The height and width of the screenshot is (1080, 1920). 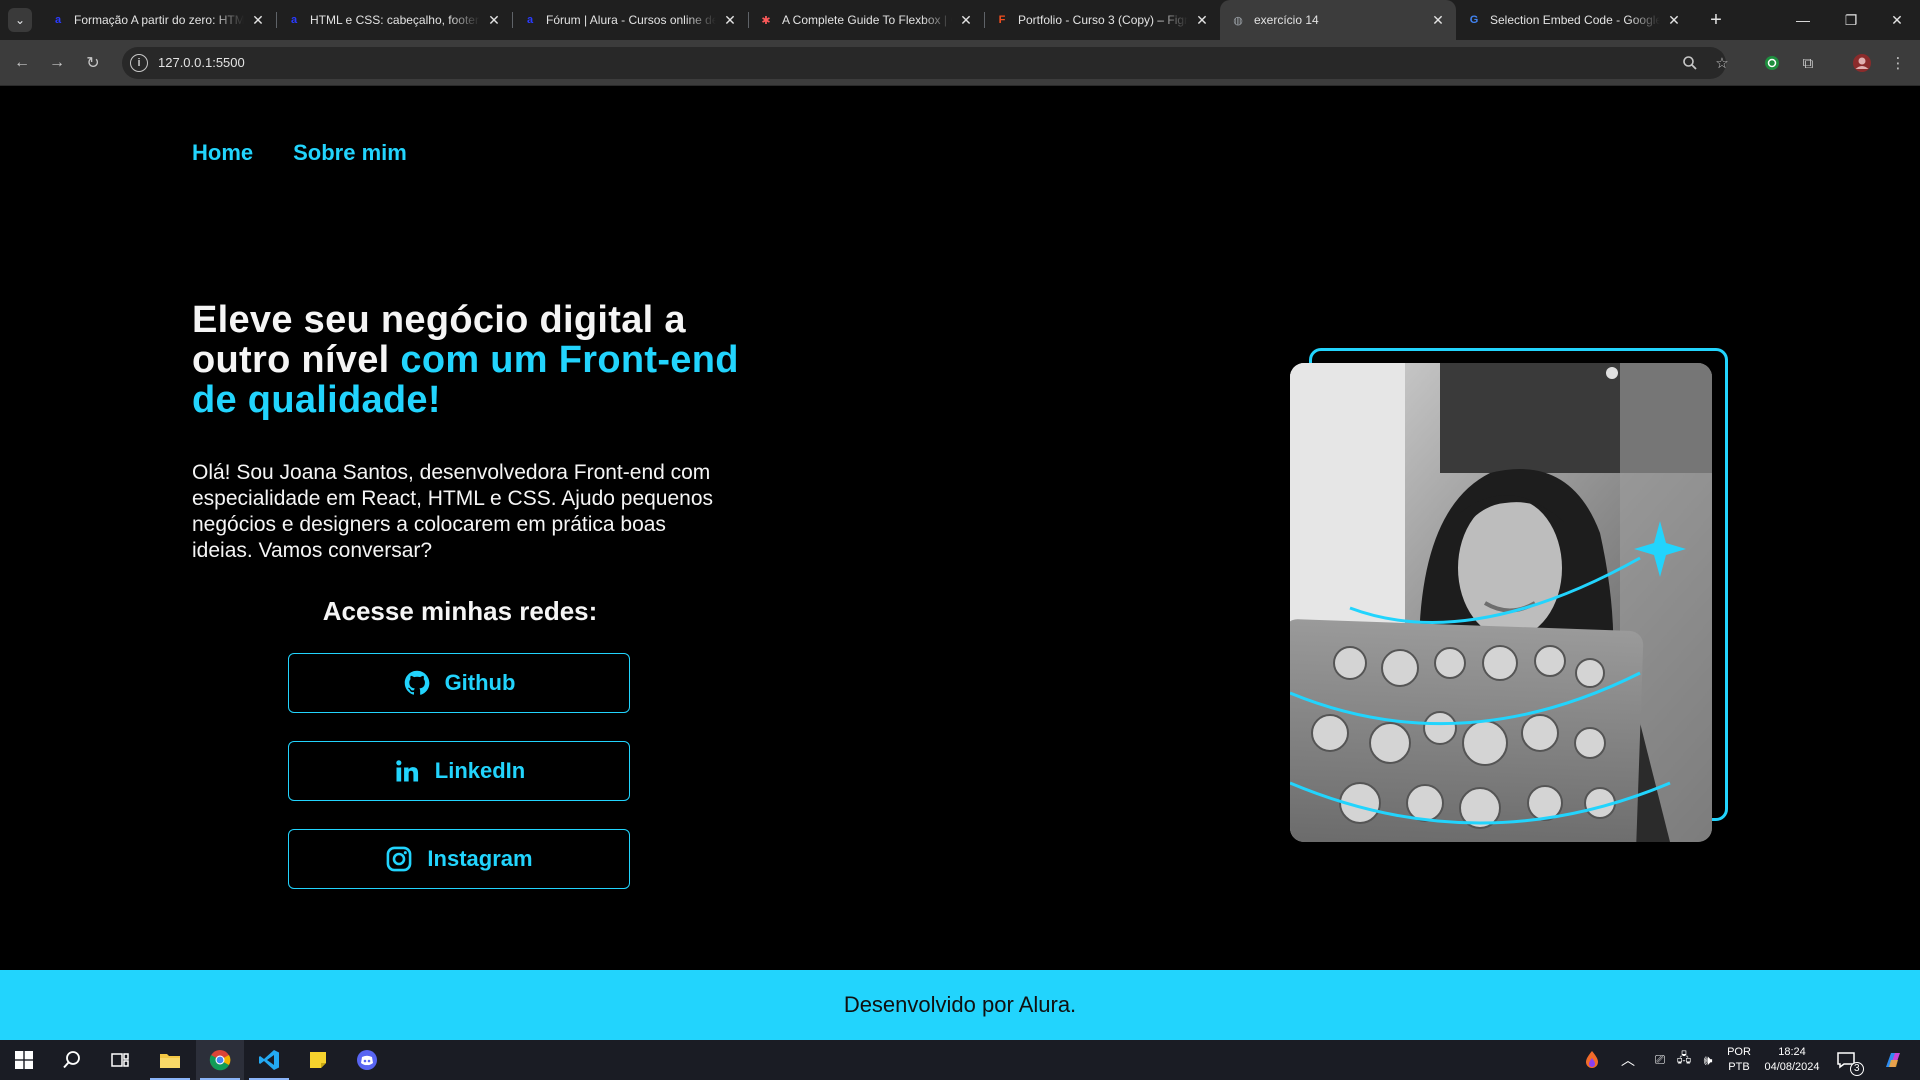 I want to click on tab-title: Fórum | Alura - Cursos online de, so click(x=631, y=20).